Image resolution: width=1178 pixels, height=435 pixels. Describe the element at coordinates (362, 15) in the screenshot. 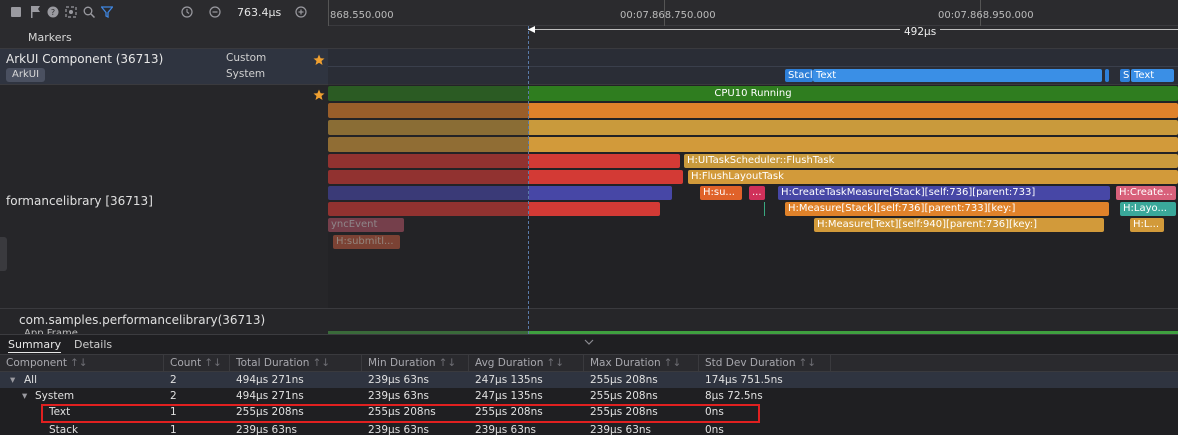

I see `ruler-tick-label: 868.550.000` at that location.